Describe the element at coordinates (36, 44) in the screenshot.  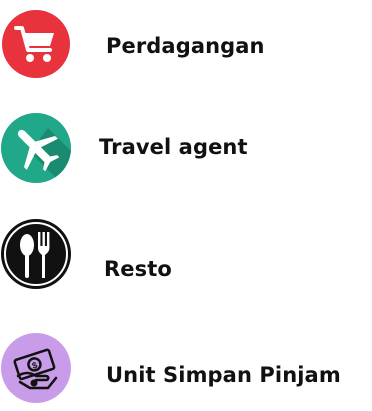
I see `shopping-cart-icon` at that location.